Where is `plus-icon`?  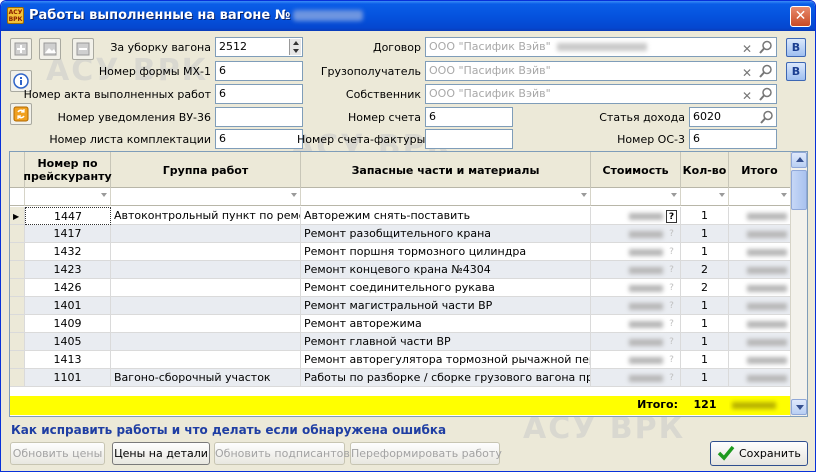
plus-icon is located at coordinates (21, 49).